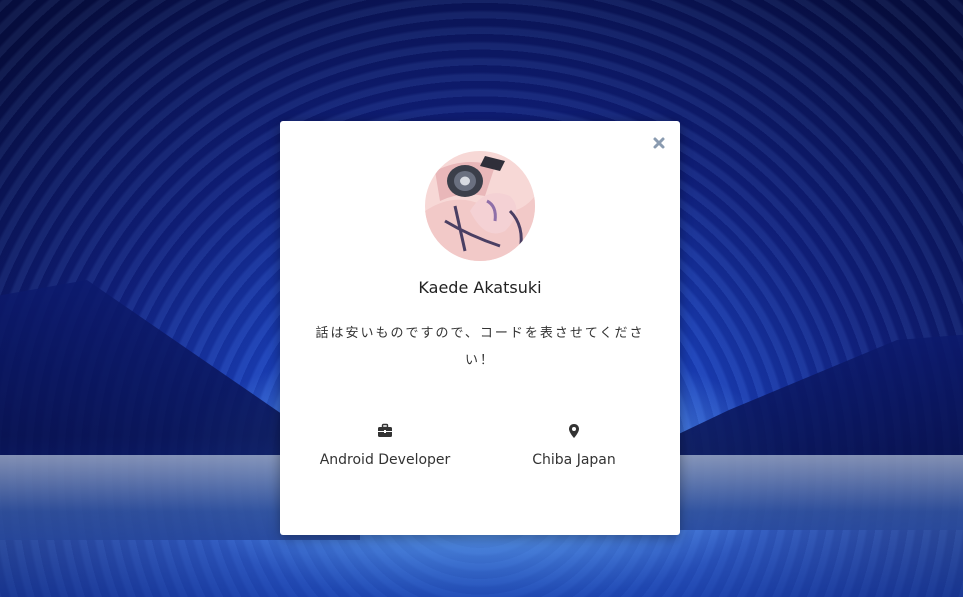  I want to click on close-button, so click(659, 142).